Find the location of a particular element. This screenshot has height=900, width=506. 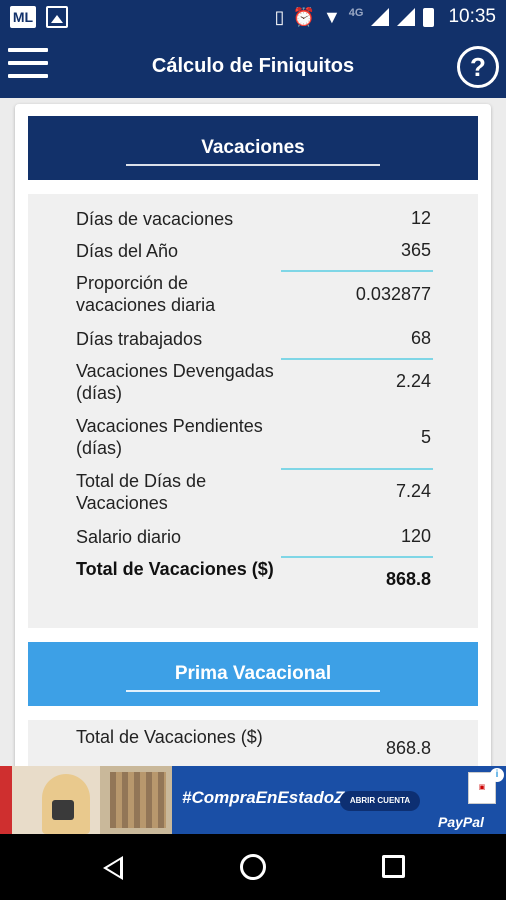

recent-apps-icon is located at coordinates (393, 866).